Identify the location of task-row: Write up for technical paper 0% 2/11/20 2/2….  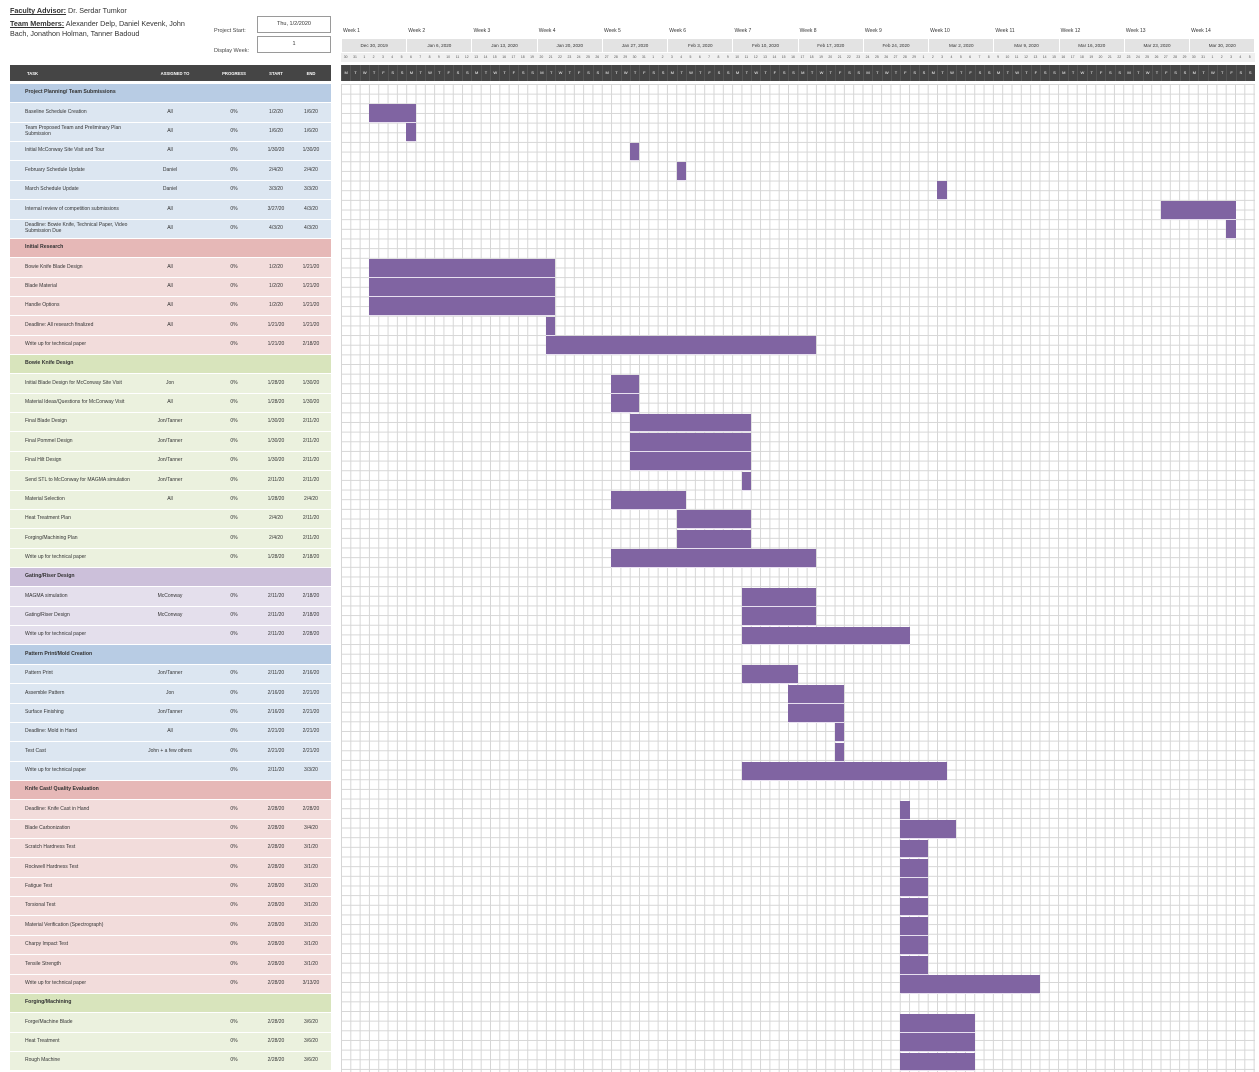
(170, 636).